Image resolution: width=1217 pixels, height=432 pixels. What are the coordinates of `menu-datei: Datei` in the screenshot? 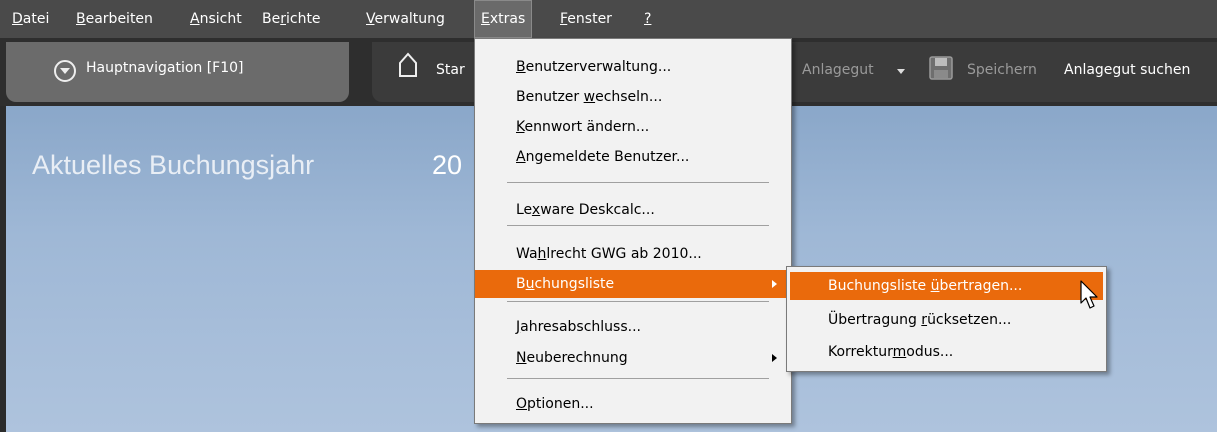 It's located at (30, 19).